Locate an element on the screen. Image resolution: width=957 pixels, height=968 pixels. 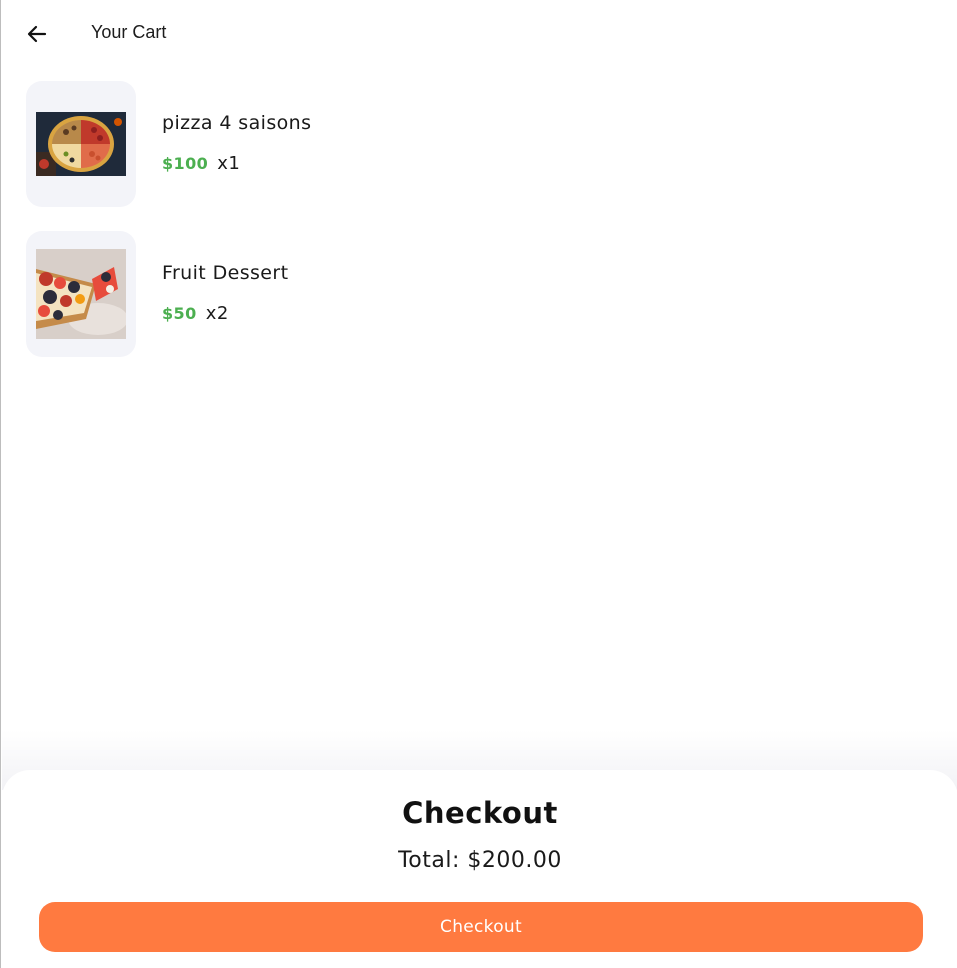
pizza-photo is located at coordinates (81, 144).